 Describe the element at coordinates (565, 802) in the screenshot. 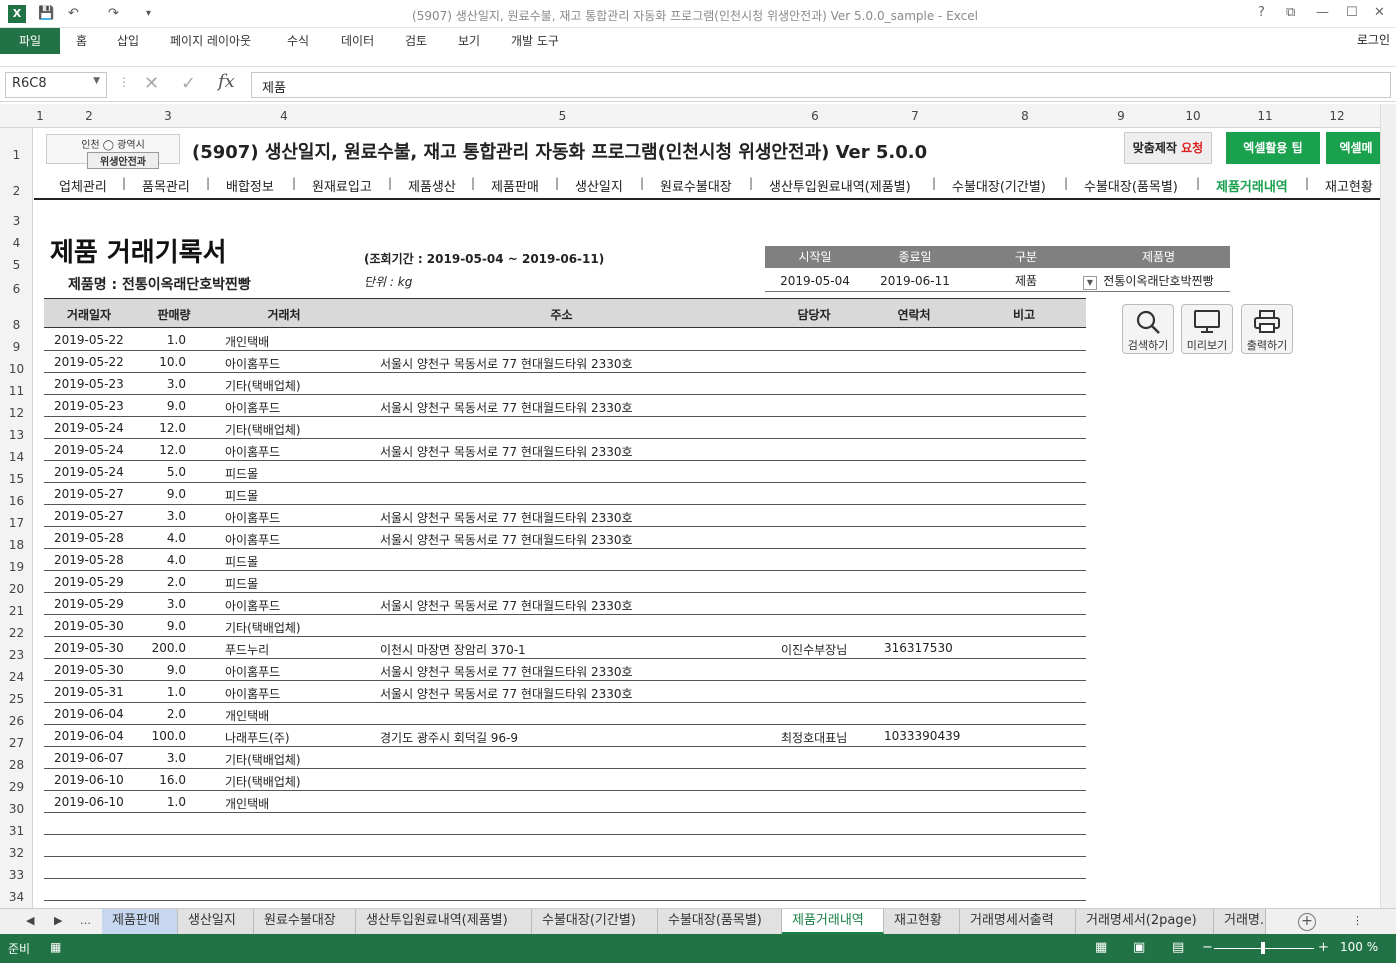

I see `table-row: 2019-06-10 1.0 개인택배` at that location.